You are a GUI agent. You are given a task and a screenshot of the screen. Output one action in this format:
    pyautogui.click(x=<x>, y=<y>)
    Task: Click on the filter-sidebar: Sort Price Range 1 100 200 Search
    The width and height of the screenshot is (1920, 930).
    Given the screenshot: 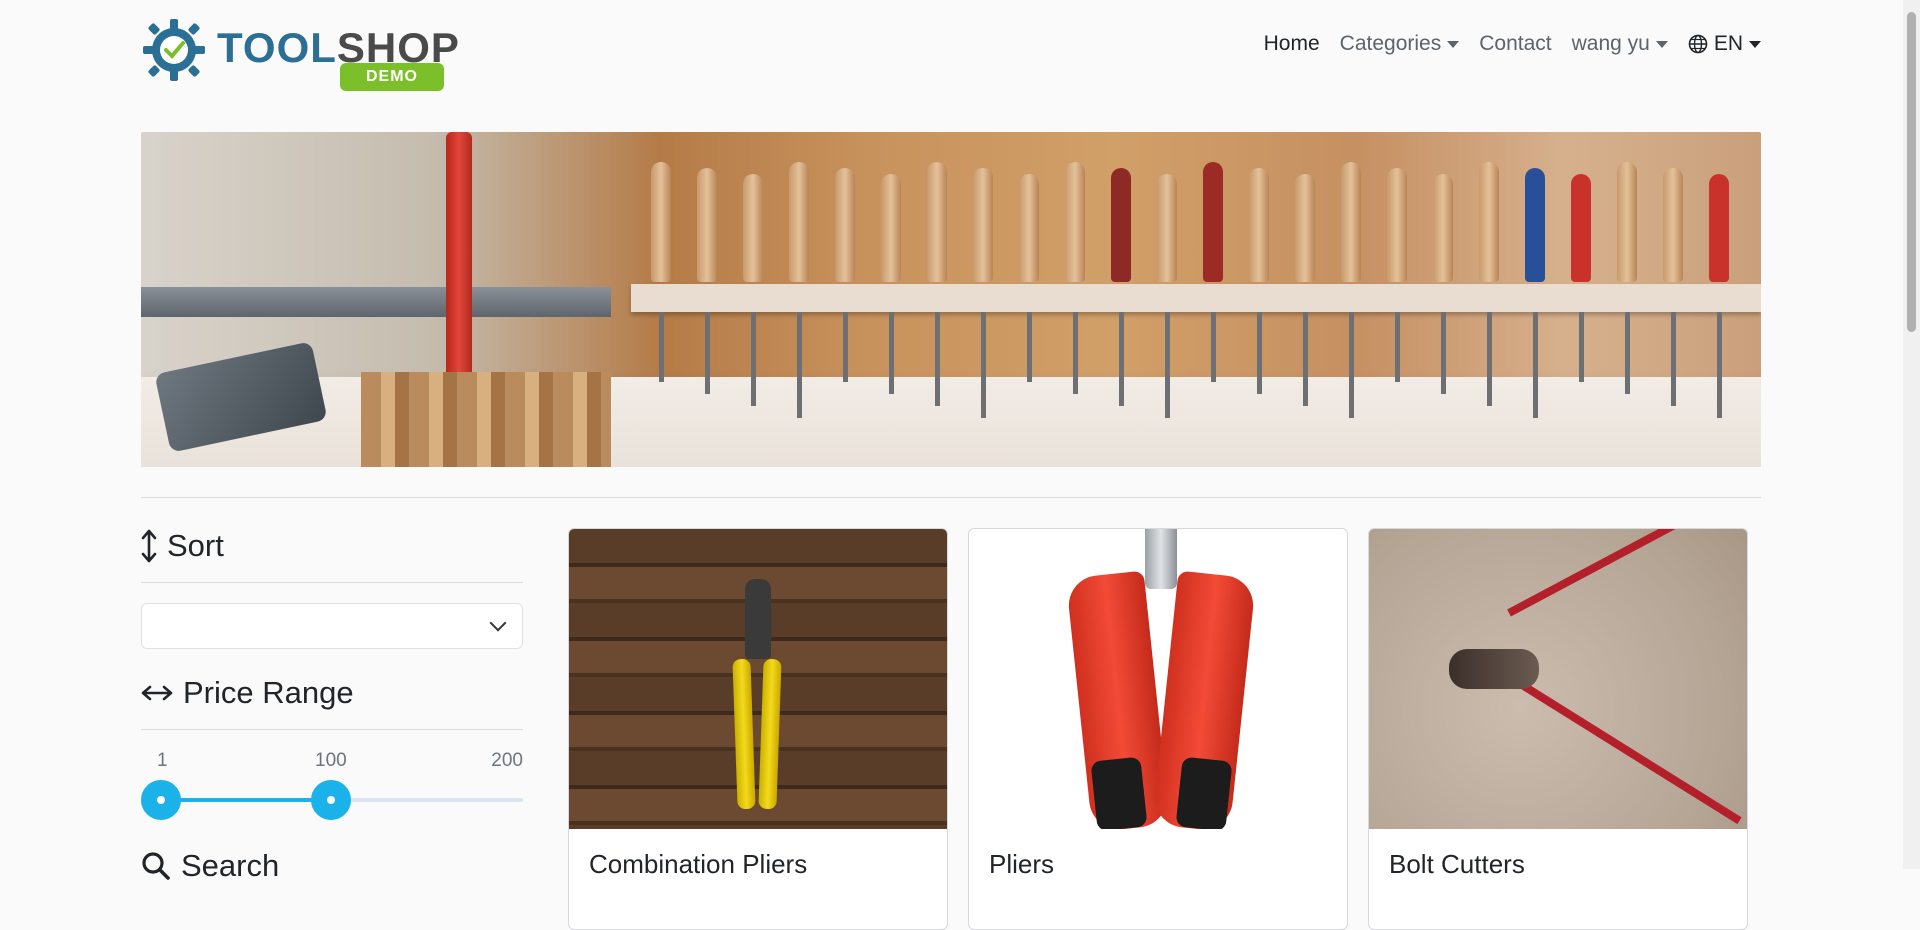 What is the action you would take?
    pyautogui.click(x=332, y=706)
    